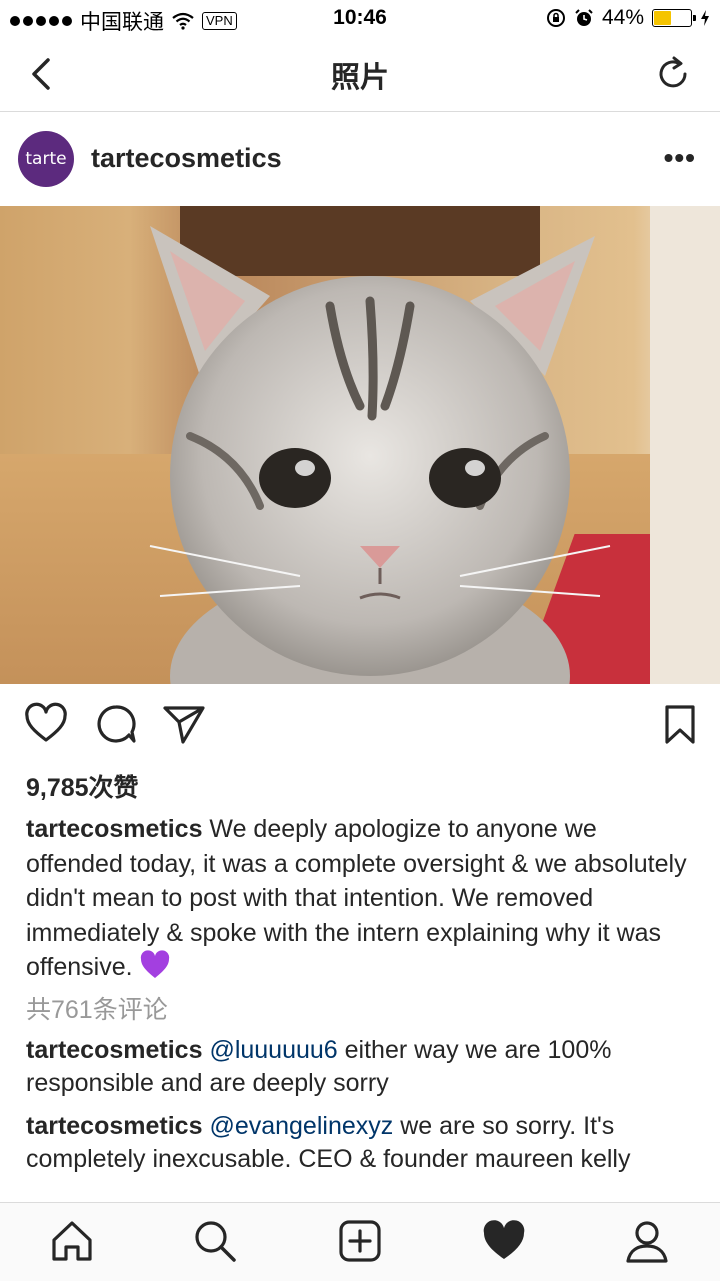  What do you see at coordinates (46, 724) in the screenshot?
I see `heart-outline-icon` at bounding box center [46, 724].